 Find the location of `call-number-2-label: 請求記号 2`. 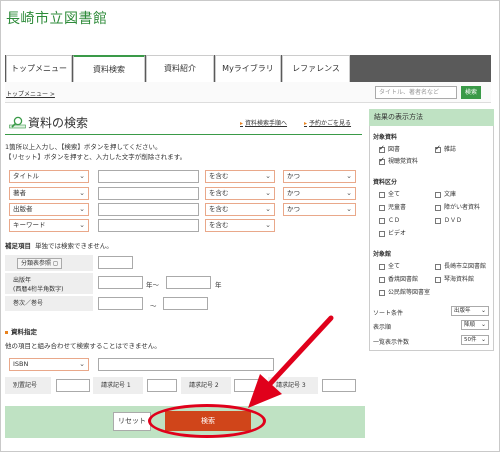

call-number-2-label: 請求記号 2 is located at coordinates (206, 385).